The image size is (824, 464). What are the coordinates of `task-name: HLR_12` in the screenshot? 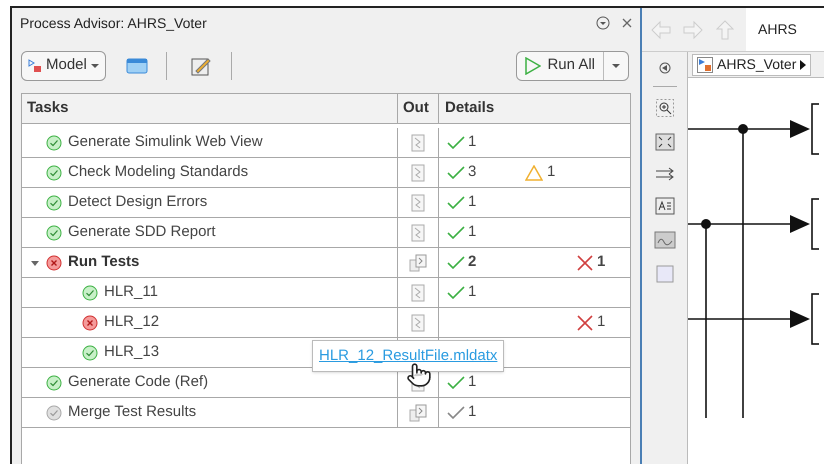 It's located at (132, 322).